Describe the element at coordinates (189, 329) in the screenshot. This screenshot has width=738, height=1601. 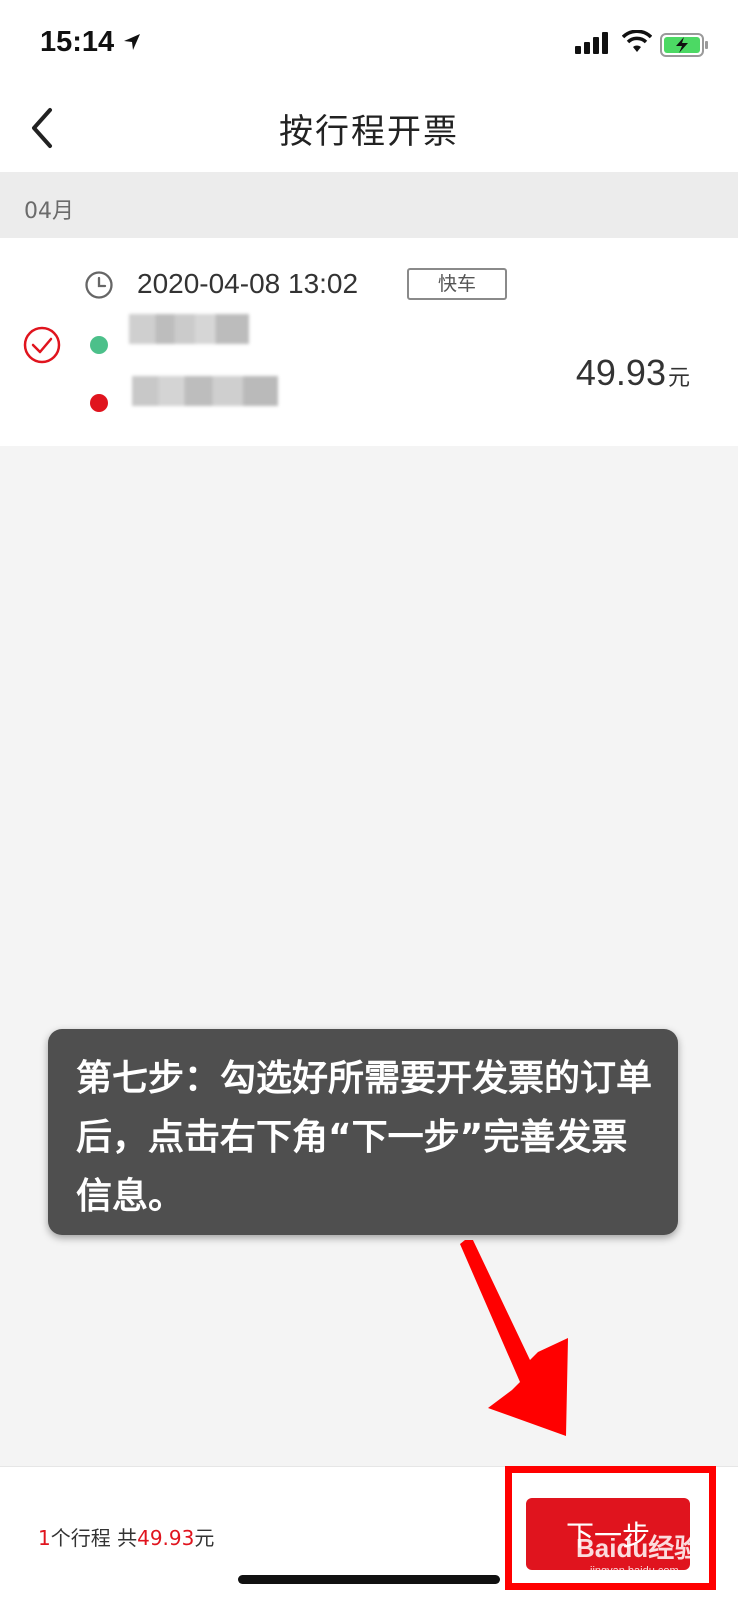
I see `start-address-blurred` at that location.